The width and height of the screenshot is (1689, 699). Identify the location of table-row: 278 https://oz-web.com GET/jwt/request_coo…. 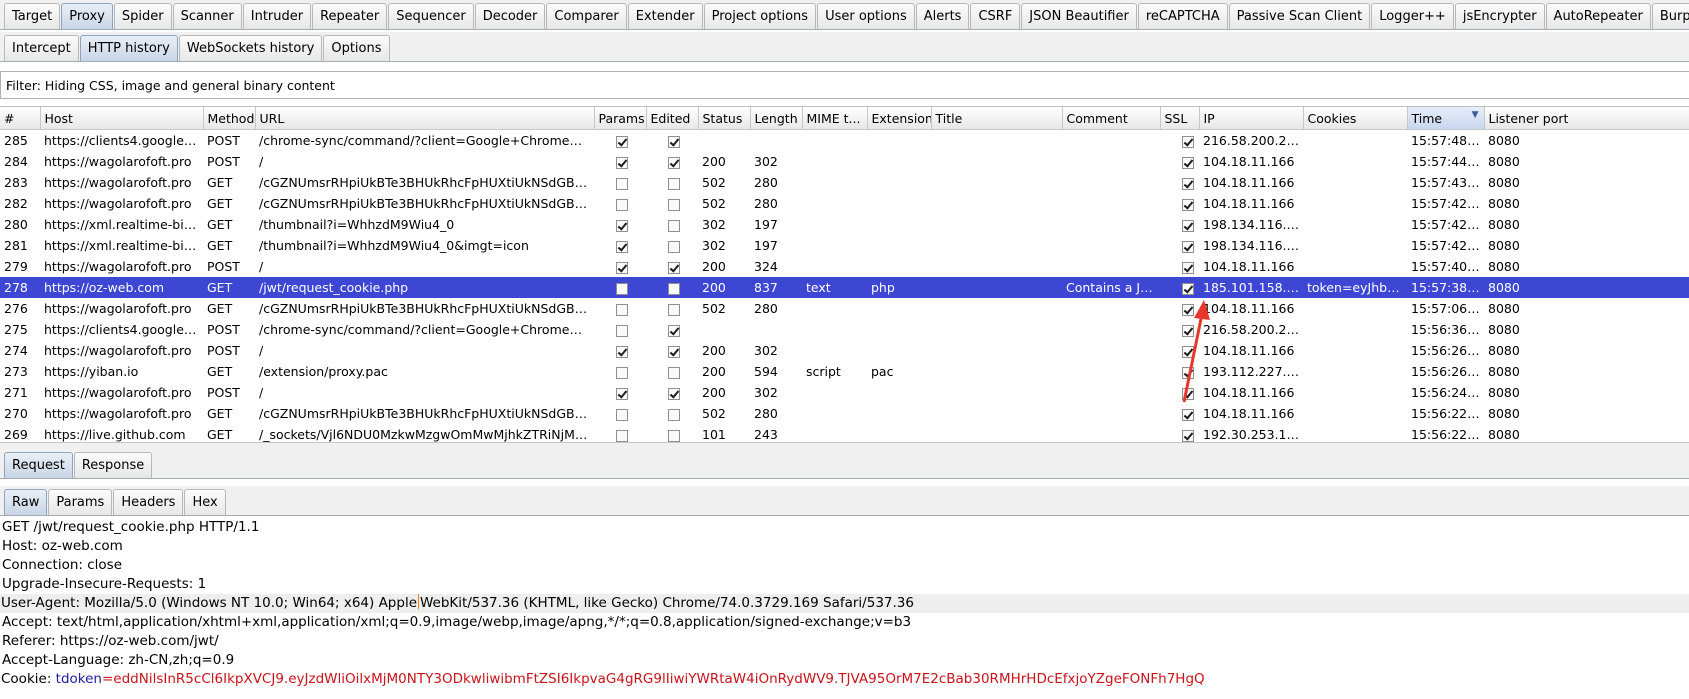
(844, 287).